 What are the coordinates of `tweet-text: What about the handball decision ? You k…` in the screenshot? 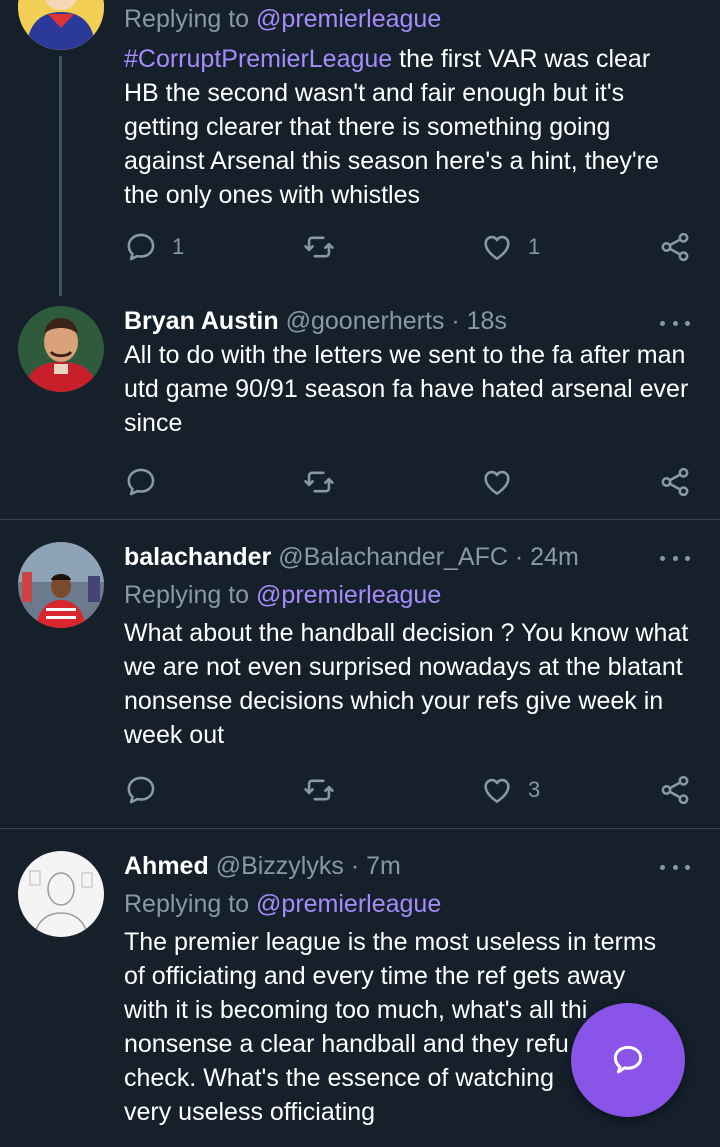 It's located at (406, 684).